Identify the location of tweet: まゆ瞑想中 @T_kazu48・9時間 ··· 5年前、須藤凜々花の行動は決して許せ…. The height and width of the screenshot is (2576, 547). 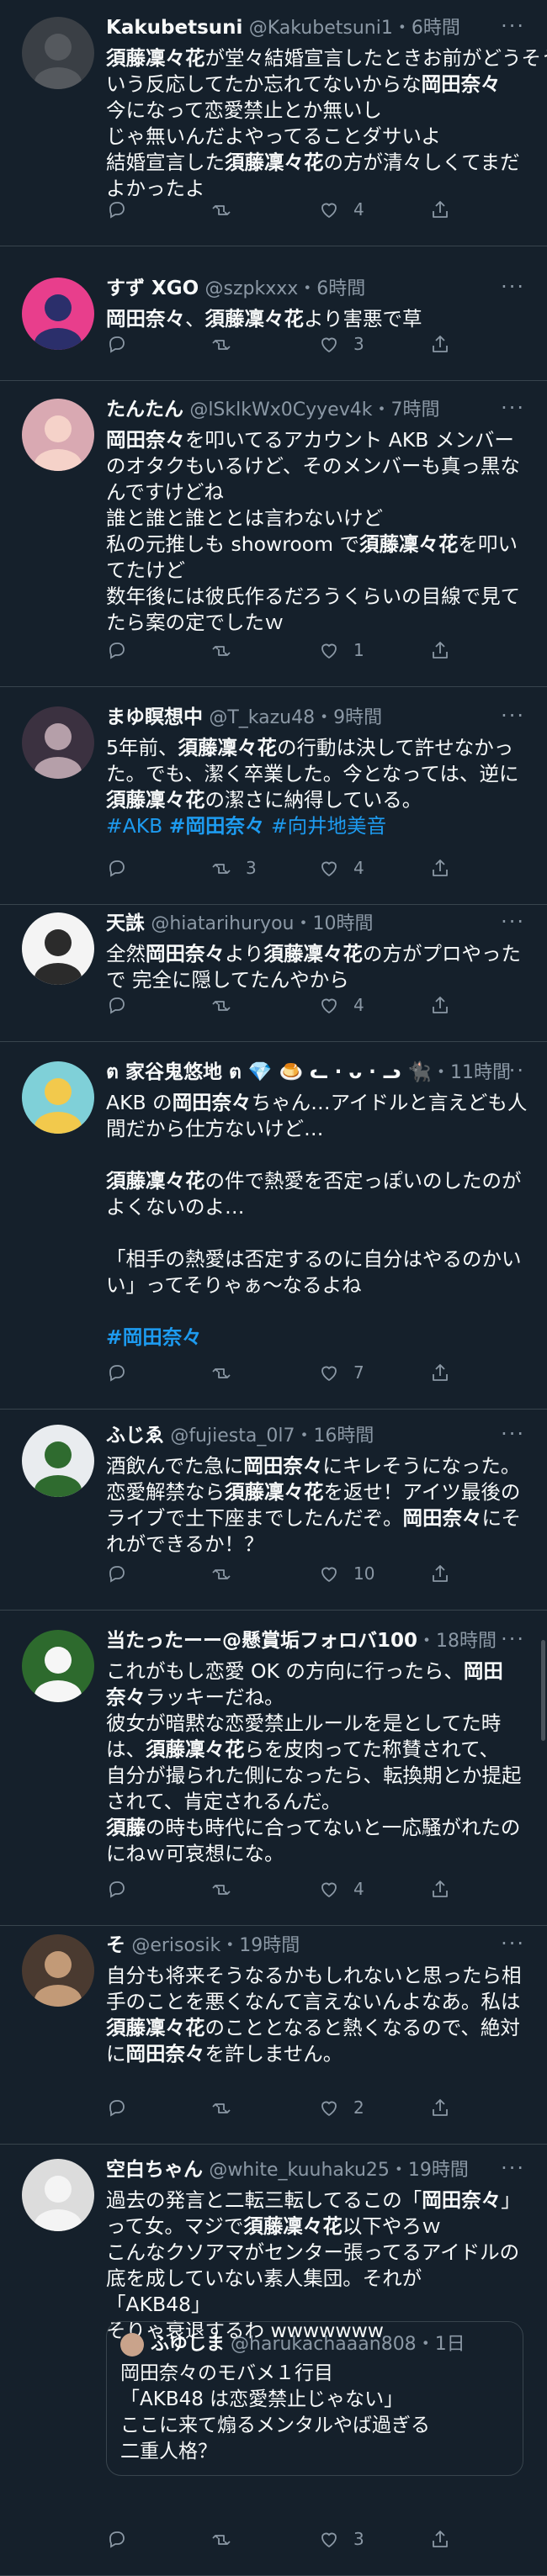
(273, 796).